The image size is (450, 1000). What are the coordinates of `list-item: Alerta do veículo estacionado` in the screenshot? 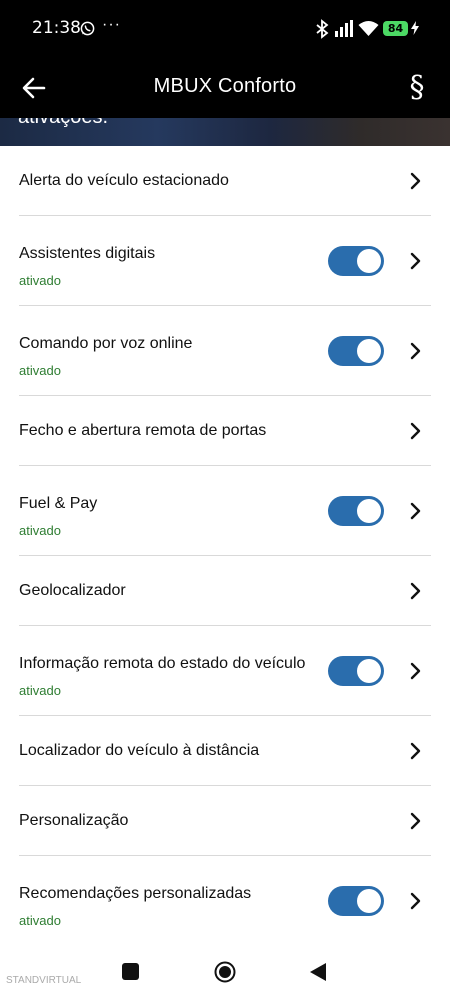 It's located at (225, 181).